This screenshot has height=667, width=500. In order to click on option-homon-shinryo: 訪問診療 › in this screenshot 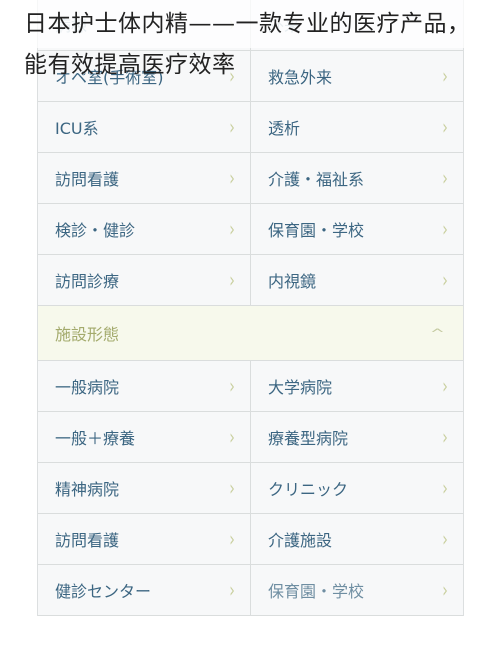, I will do `click(144, 280)`.